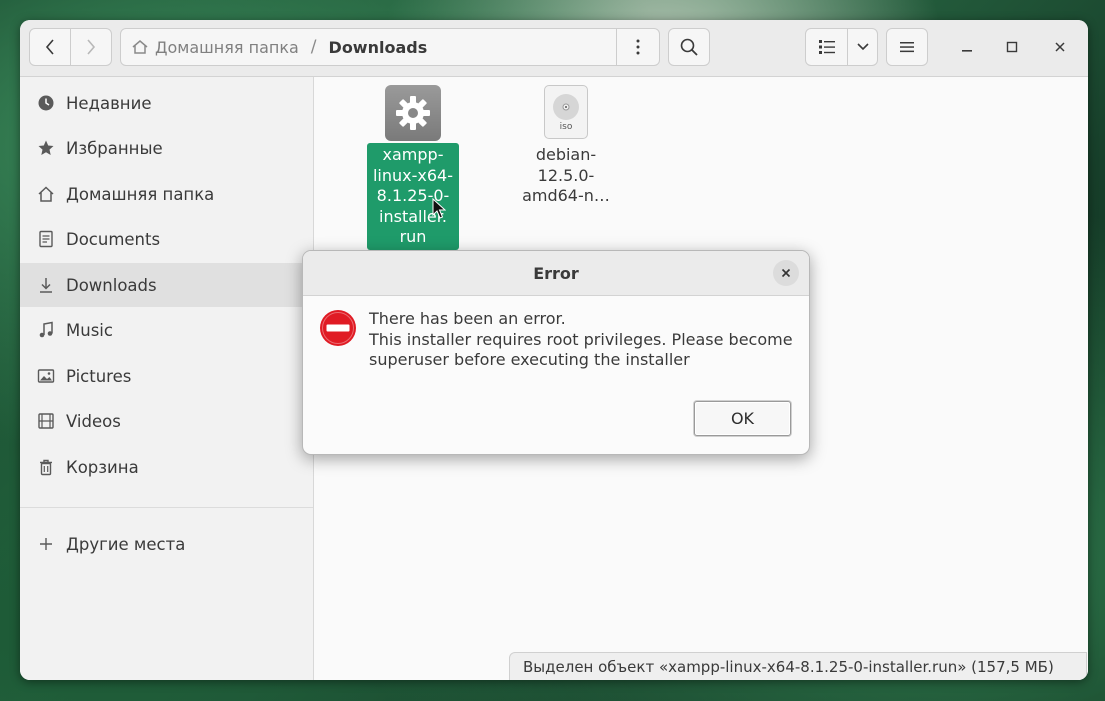 The height and width of the screenshot is (701, 1105). I want to click on dialog-close-button, so click(786, 273).